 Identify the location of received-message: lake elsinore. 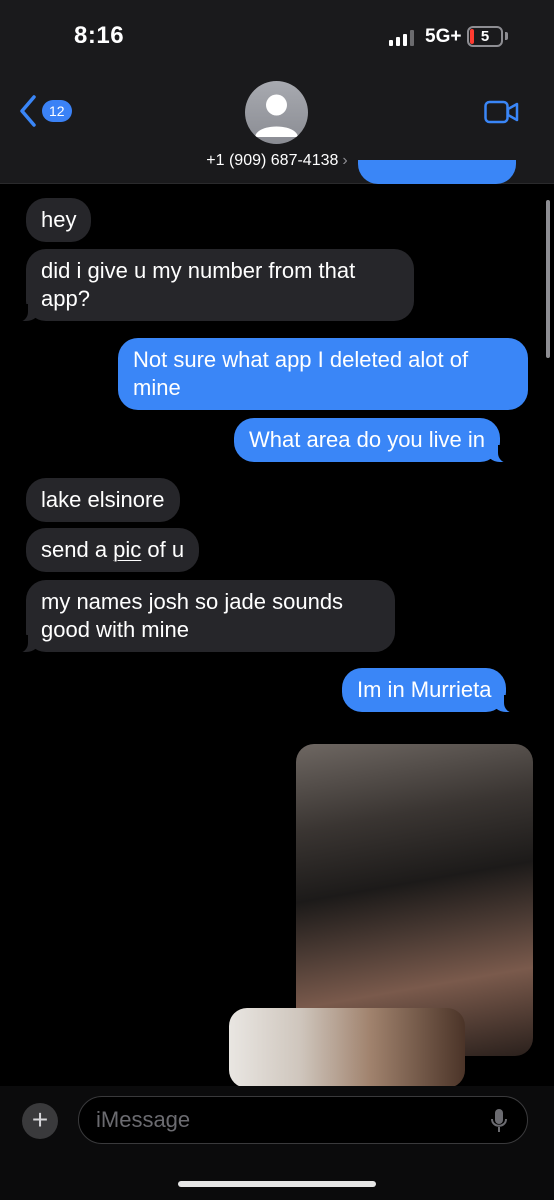
(103, 500).